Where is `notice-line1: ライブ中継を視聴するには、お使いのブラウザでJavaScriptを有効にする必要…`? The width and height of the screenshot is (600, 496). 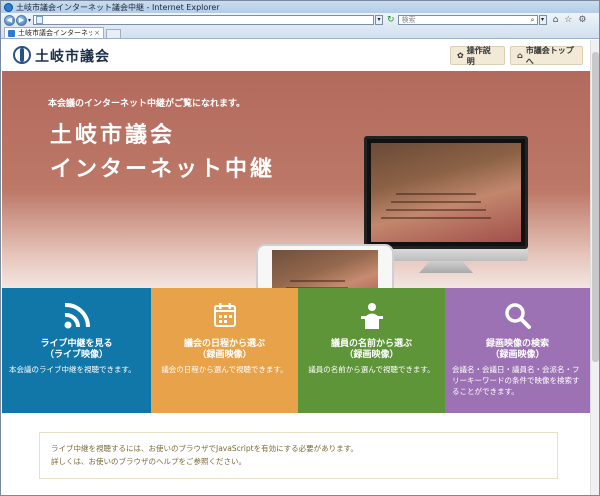 notice-line1: ライブ中継を視聴するには、お使いのブラウザでJavaScriptを有効にする必要… is located at coordinates (204, 448).